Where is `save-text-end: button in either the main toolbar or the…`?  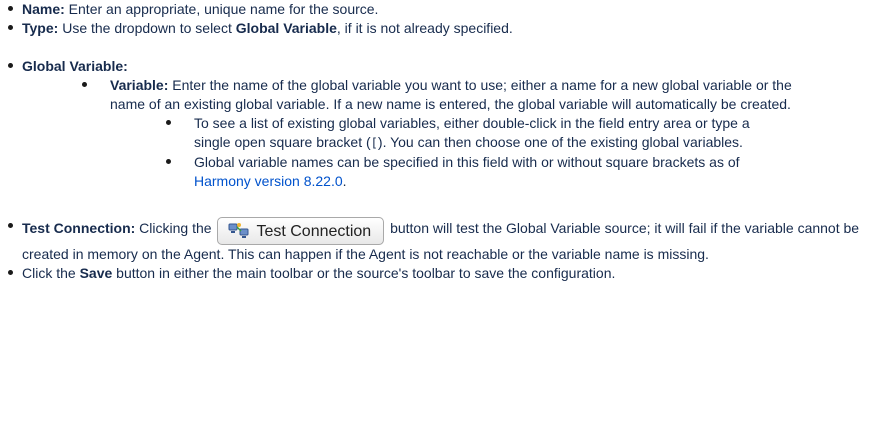 save-text-end: button in either the main toolbar or the… is located at coordinates (364, 273).